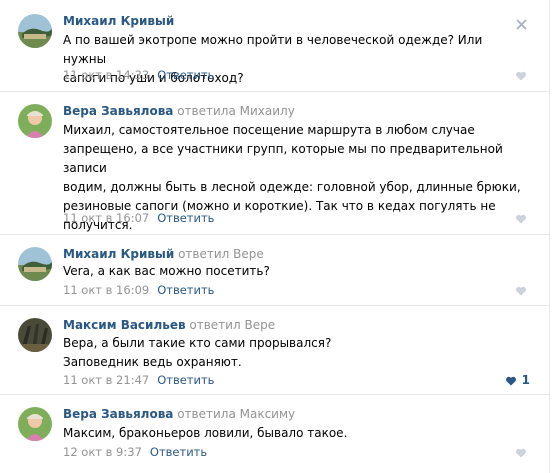 Image resolution: width=553 pixels, height=473 pixels. I want to click on comment-header: Максим Васильев ответил Вере, so click(169, 325).